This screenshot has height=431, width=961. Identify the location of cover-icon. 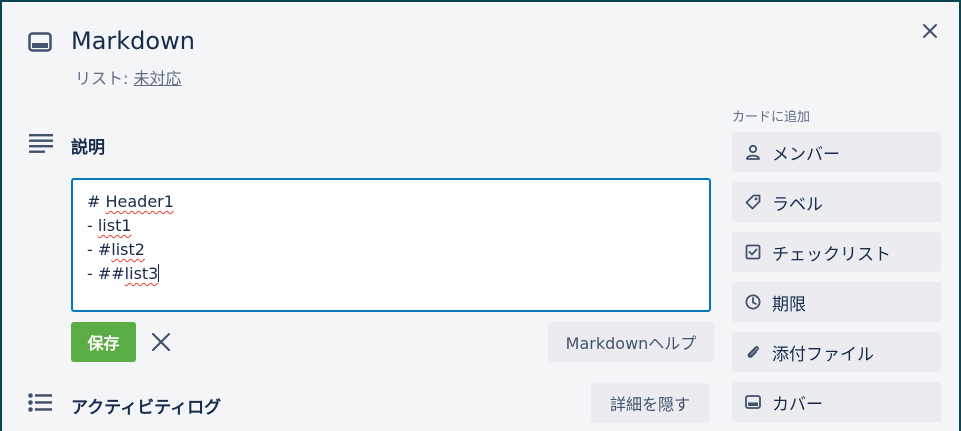
(753, 402).